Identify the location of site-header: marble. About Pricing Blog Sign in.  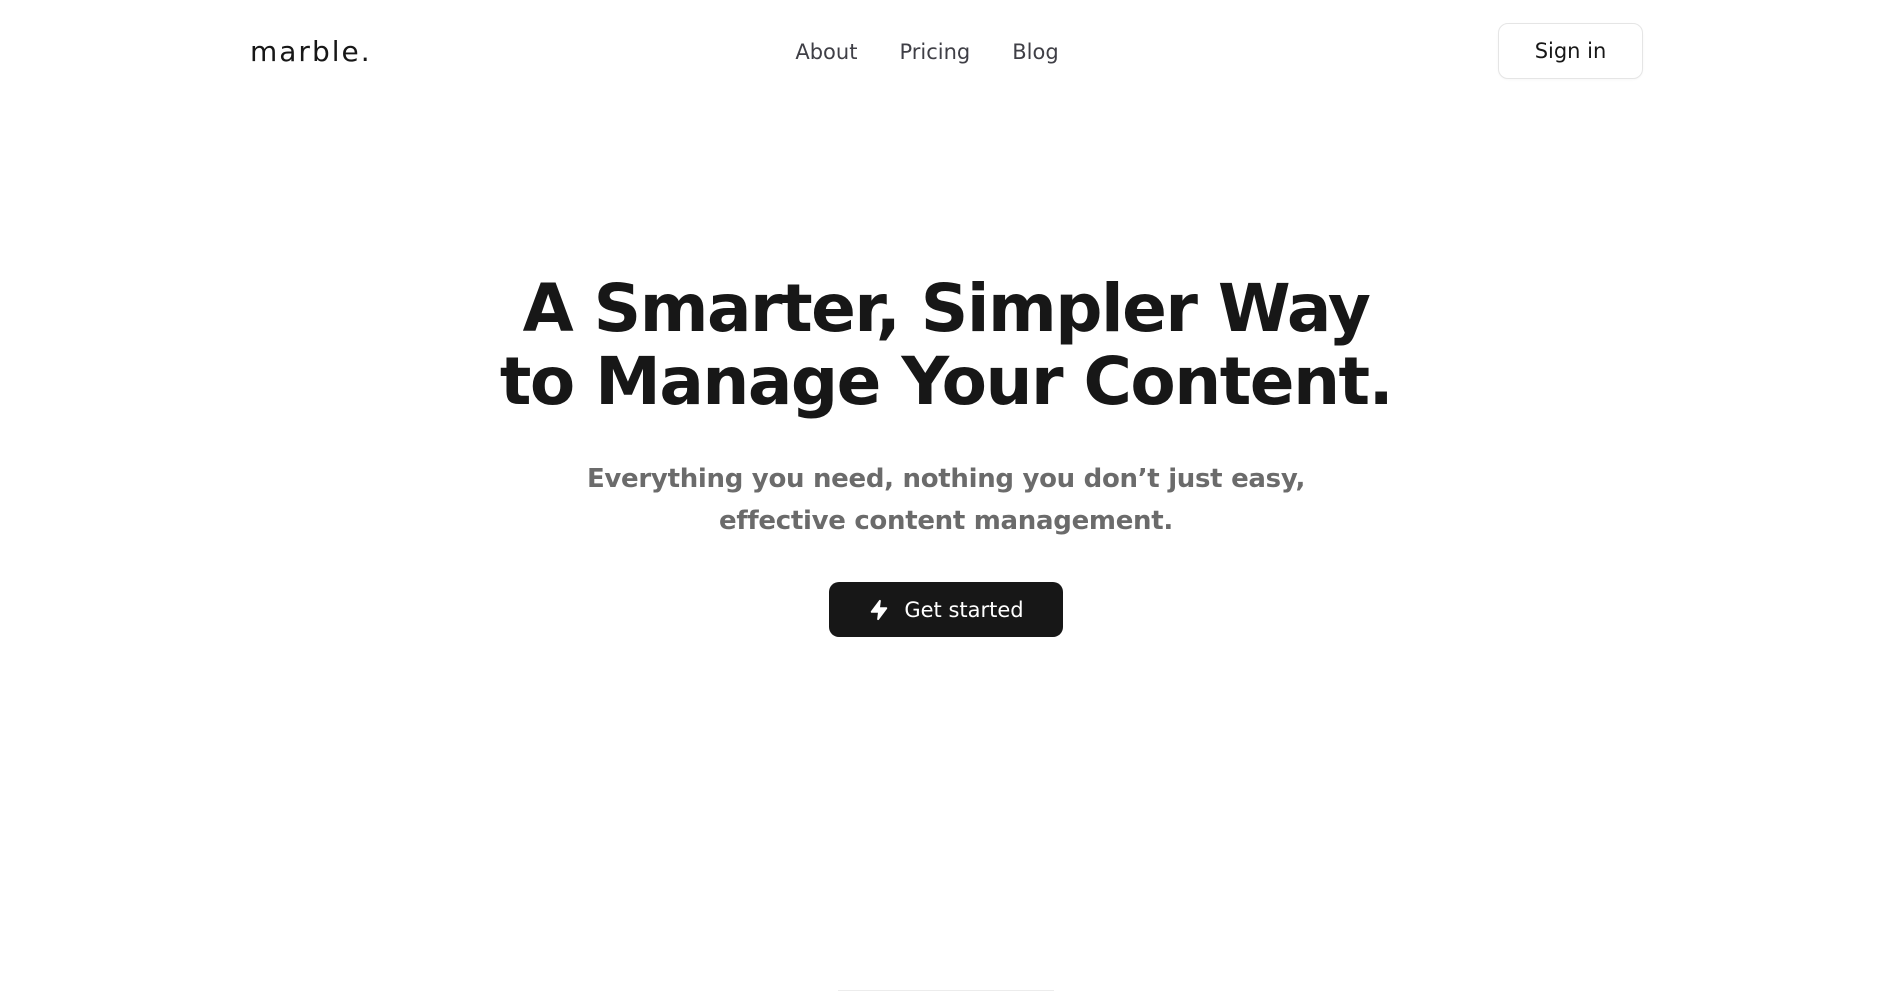
(946, 52).